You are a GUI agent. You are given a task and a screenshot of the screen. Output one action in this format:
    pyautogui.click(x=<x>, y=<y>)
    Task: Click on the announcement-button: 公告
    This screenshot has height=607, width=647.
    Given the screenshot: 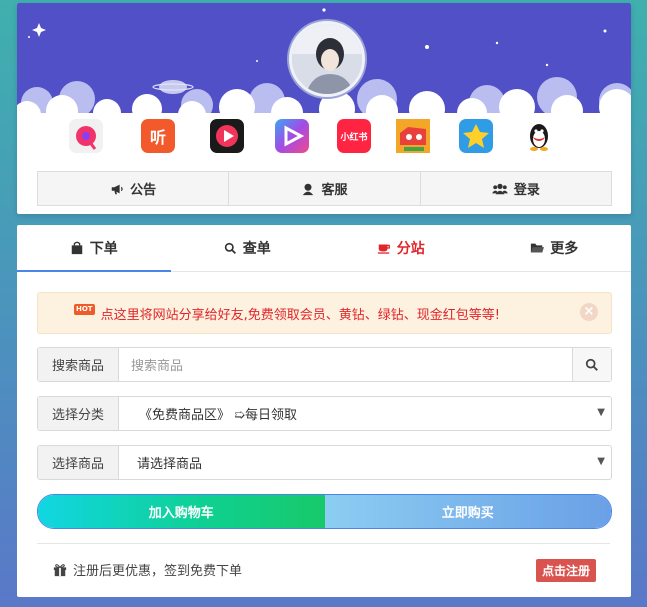 What is the action you would take?
    pyautogui.click(x=134, y=188)
    